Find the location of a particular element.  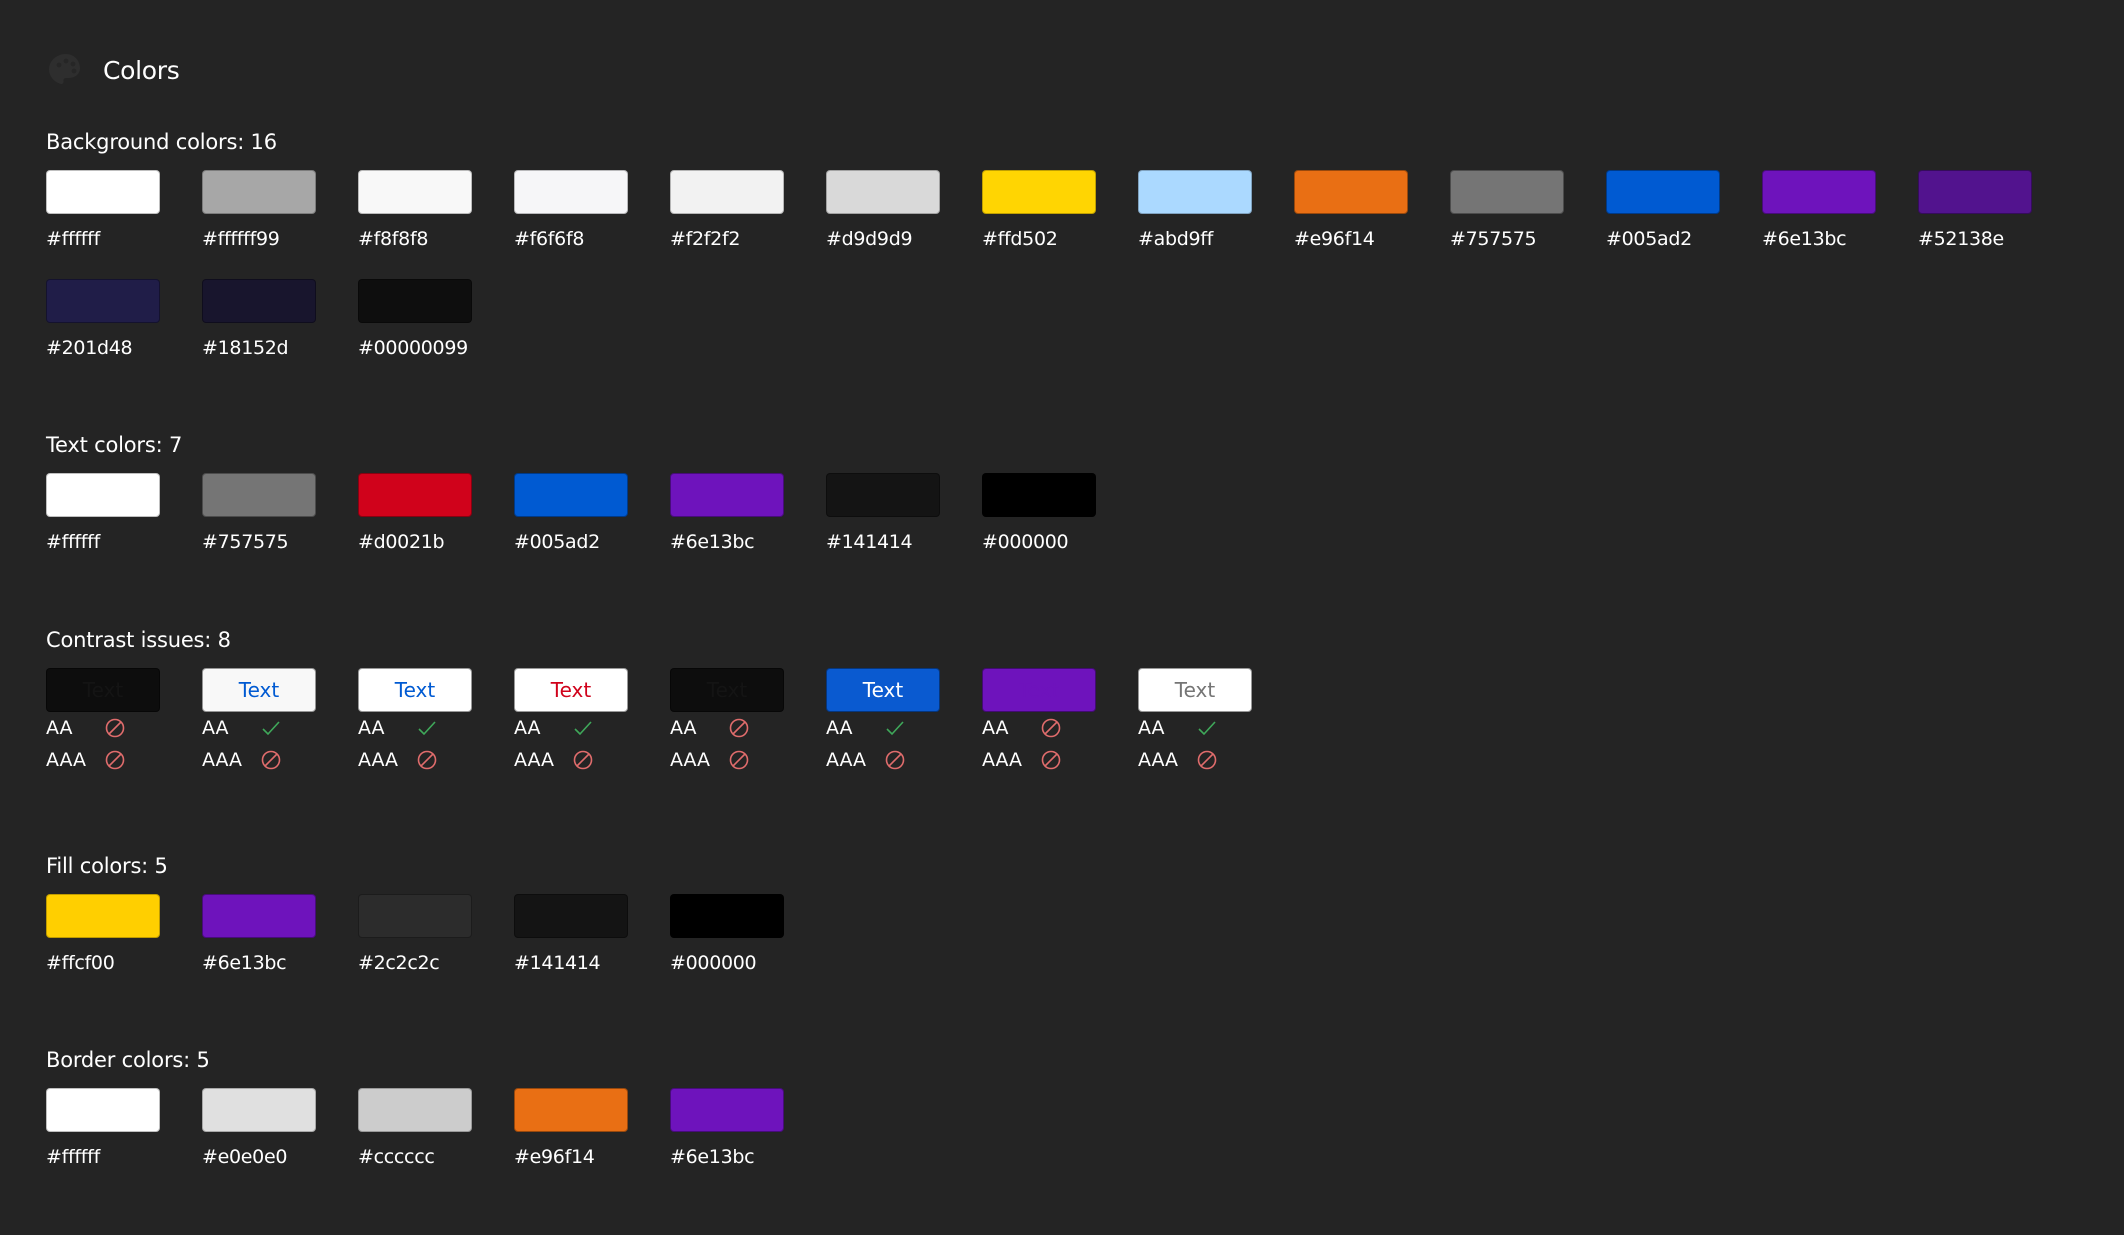

color-item: #00000099 is located at coordinates (436, 333).